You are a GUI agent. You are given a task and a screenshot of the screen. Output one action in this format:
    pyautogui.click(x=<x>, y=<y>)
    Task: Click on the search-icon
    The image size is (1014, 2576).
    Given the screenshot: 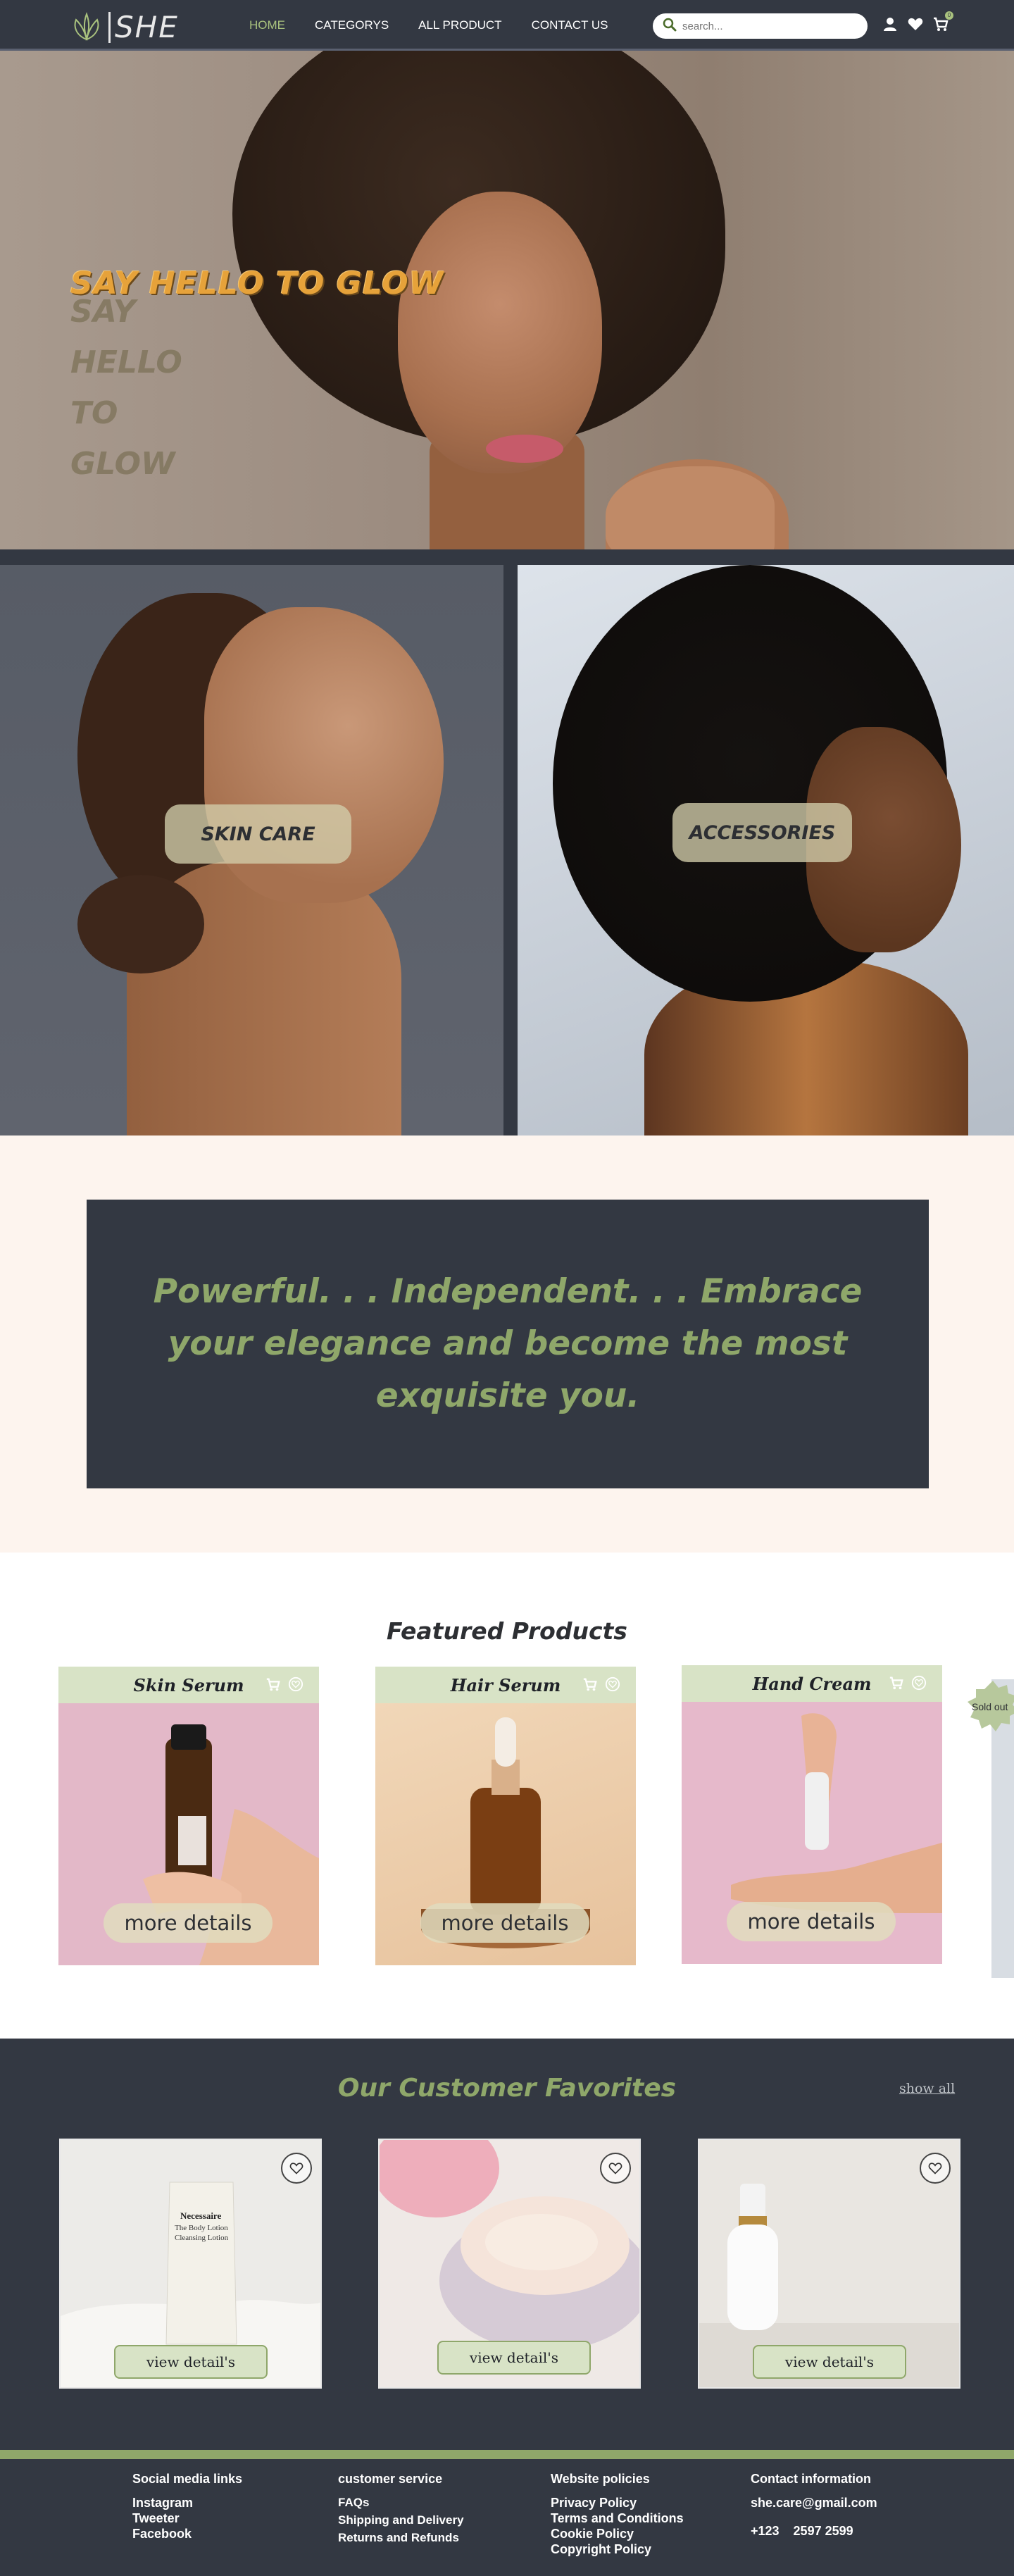 What is the action you would take?
    pyautogui.click(x=670, y=26)
    